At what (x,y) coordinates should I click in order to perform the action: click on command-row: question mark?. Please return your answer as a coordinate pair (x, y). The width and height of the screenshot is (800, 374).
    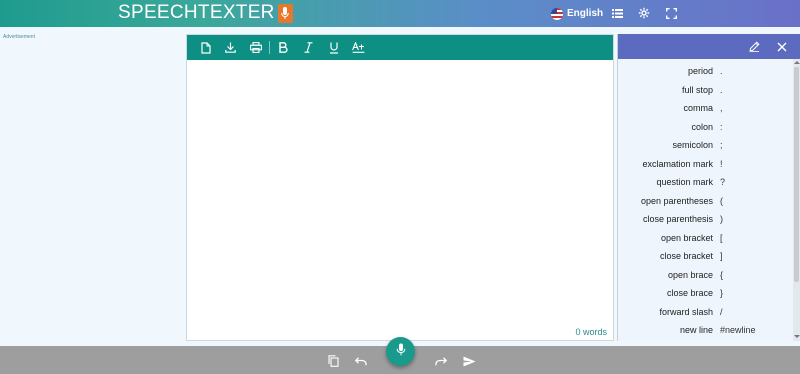
    Looking at the image, I should click on (706, 182).